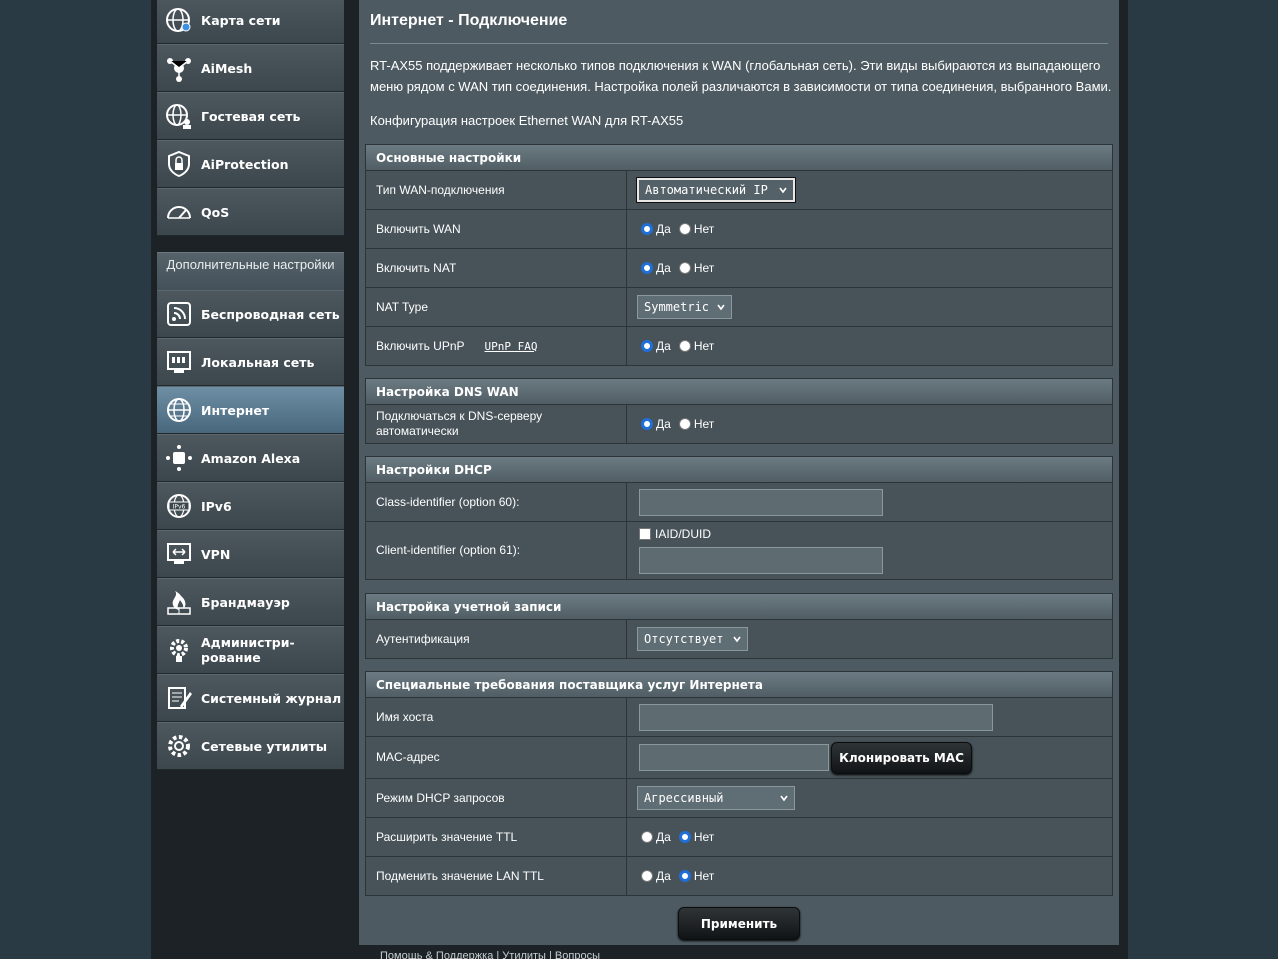 This screenshot has width=1278, height=959. Describe the element at coordinates (734, 757) in the screenshot. I see `mac-input` at that location.